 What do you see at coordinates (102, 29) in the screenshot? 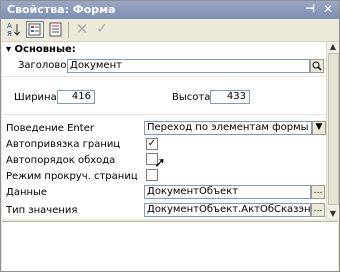
I see `apply-button: ✓` at bounding box center [102, 29].